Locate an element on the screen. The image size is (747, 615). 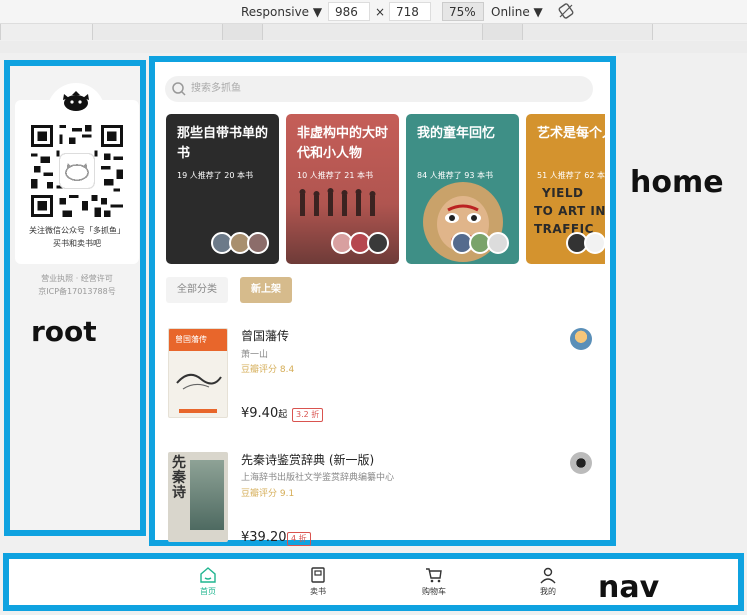
book-cover-title: 曾国藩传 is located at coordinates (198, 340).